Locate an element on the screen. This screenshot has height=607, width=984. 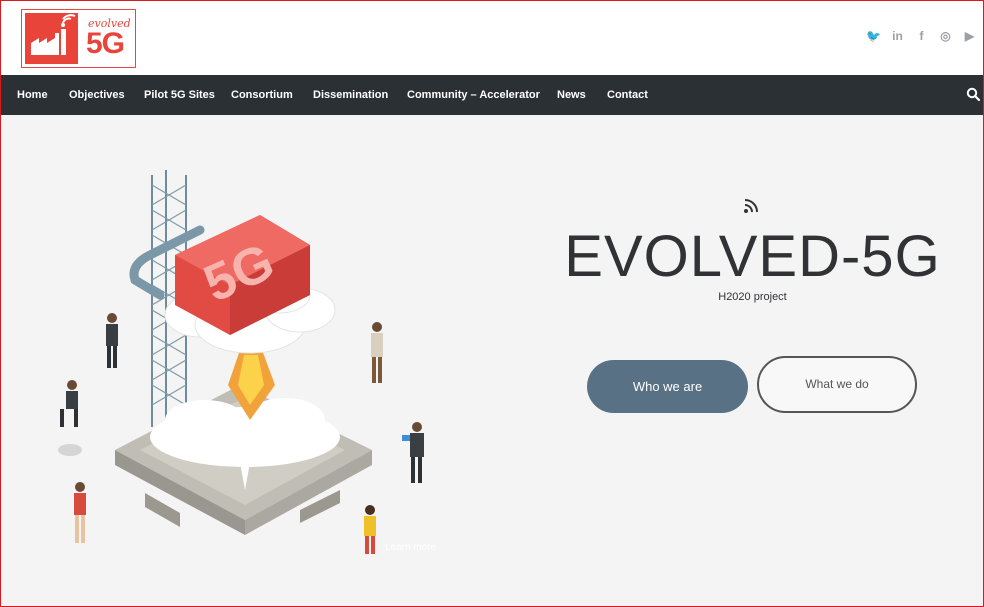
nav-item-objectives: Objectives is located at coordinates (97, 95).